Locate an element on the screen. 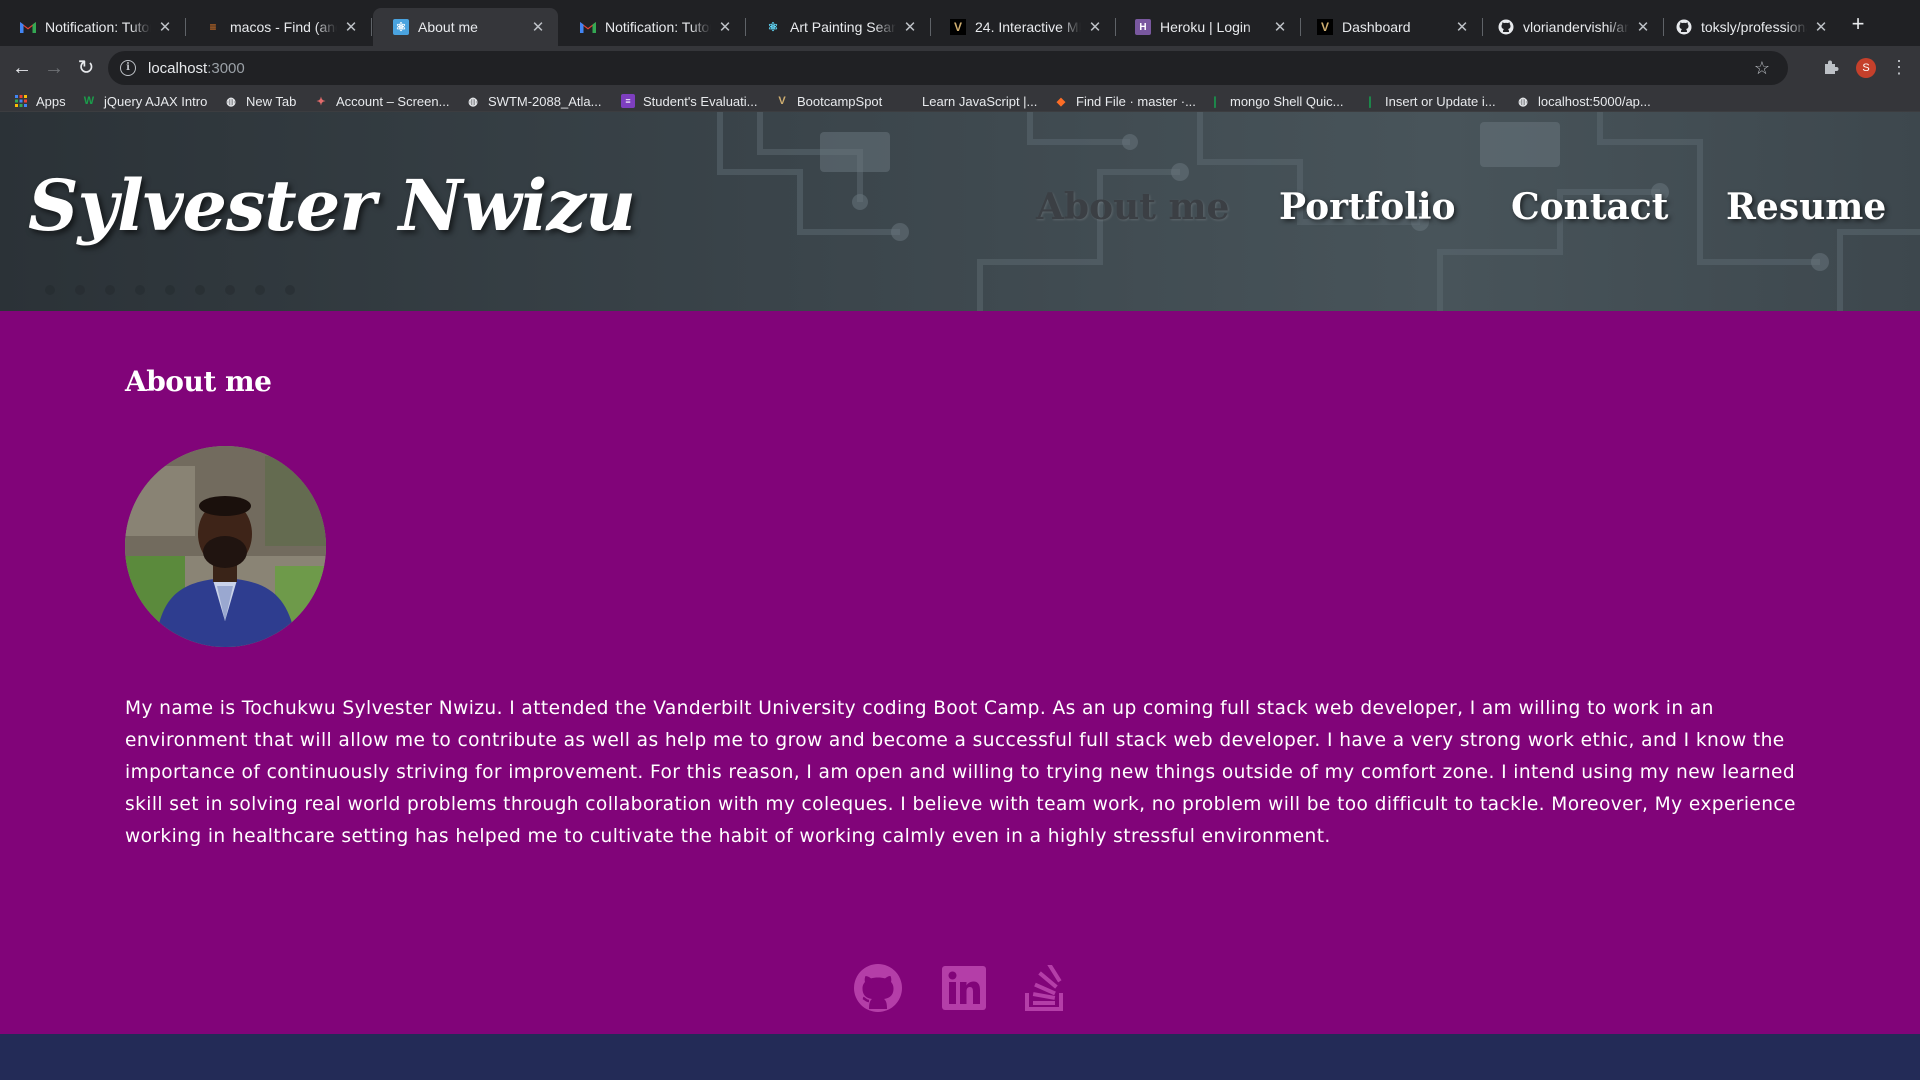  browser-tab: vloriandervishi/artist ✕ is located at coordinates (1571, 27).